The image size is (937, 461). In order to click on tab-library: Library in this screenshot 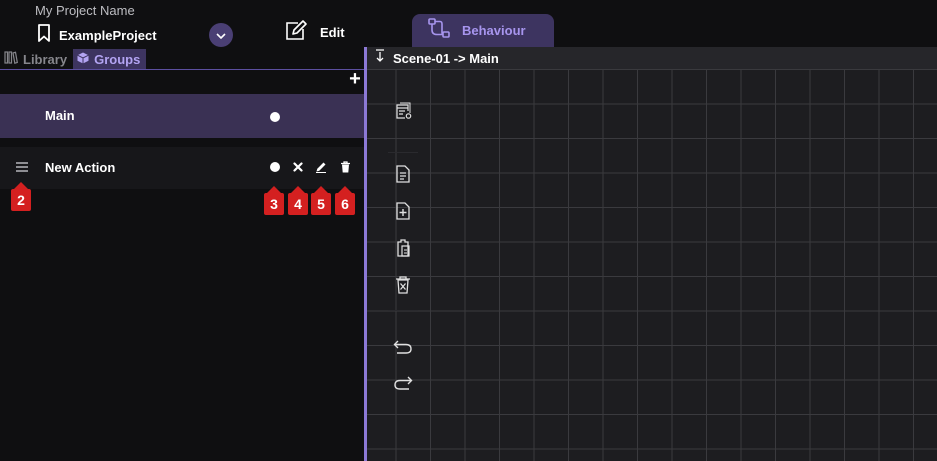, I will do `click(36, 59)`.